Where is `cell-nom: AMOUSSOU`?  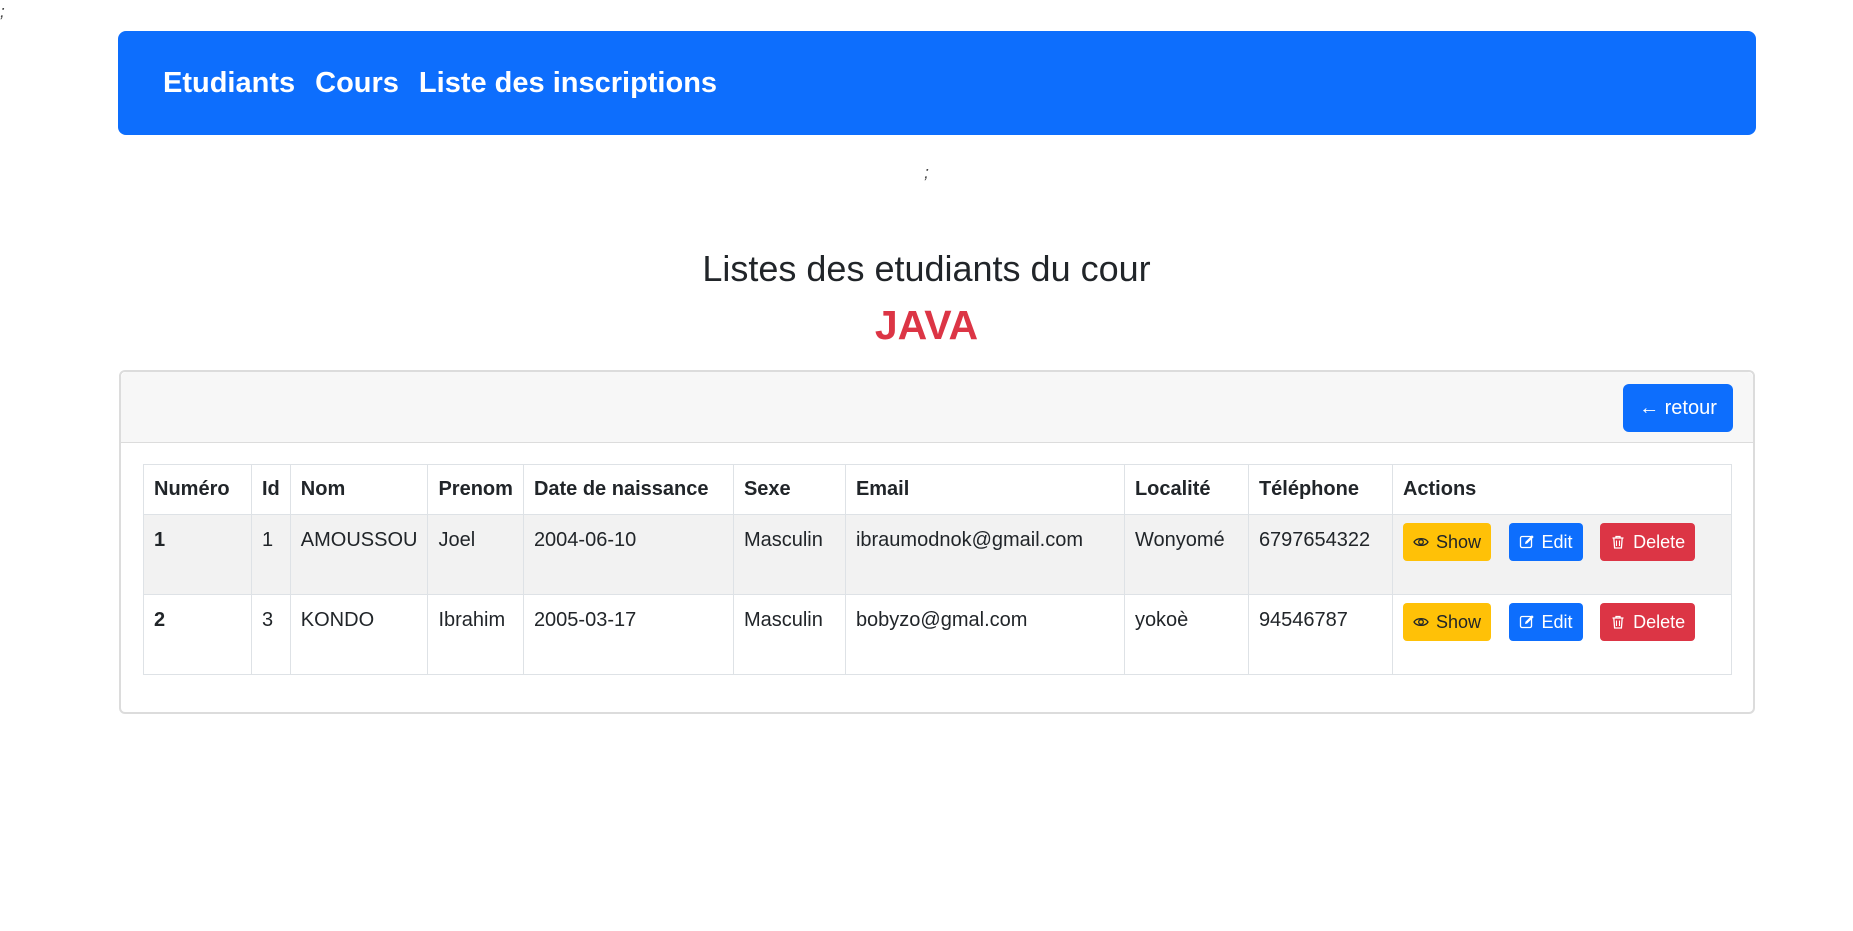 cell-nom: AMOUSSOU is located at coordinates (359, 554).